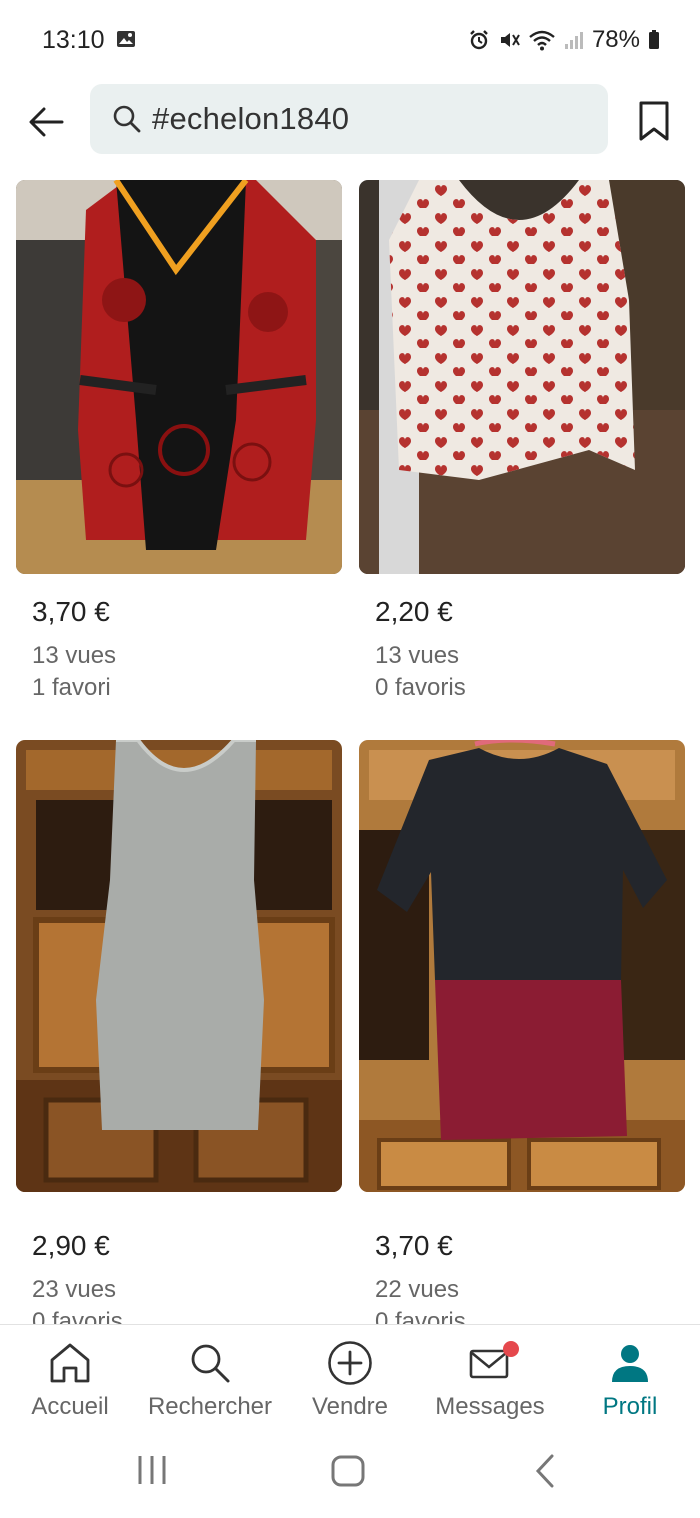 The image size is (700, 1518). I want to click on nav-home: Accueil, so click(70, 1379).